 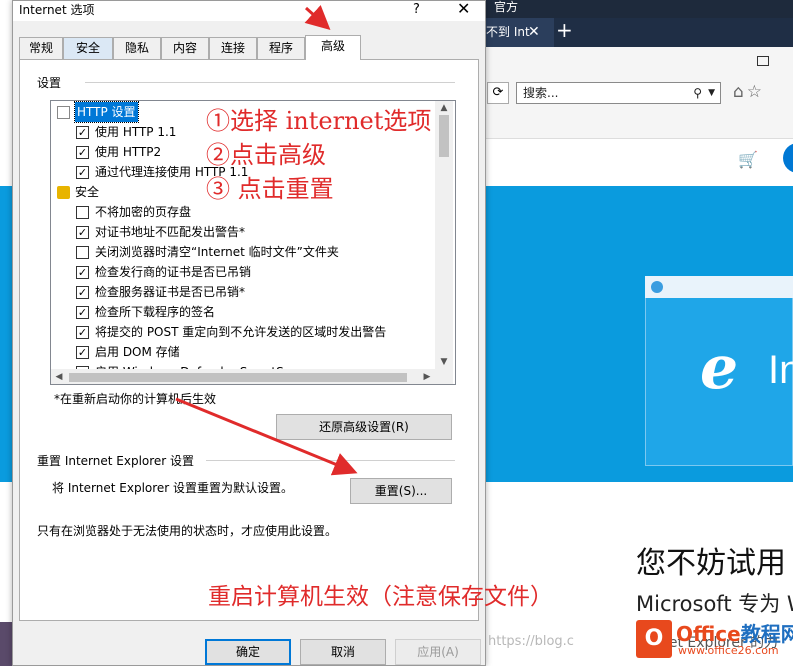 What do you see at coordinates (427, 376) in the screenshot?
I see `scroll-right-icon: ▶` at bounding box center [427, 376].